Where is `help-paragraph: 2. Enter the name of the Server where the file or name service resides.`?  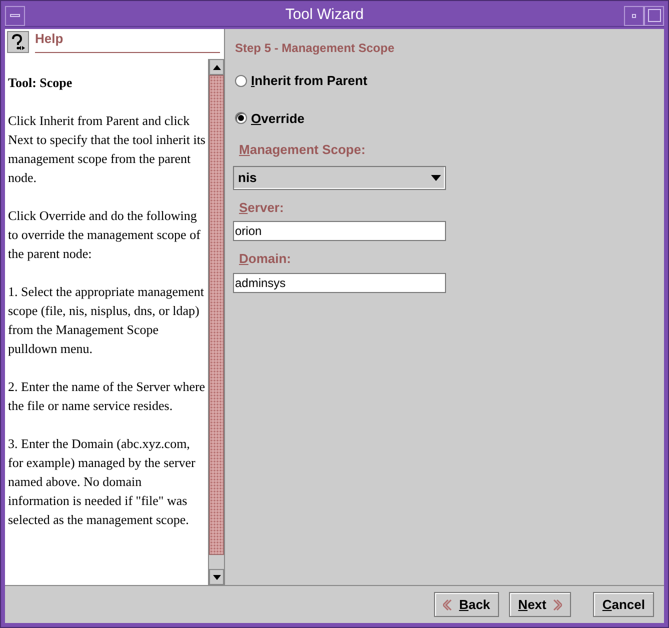
help-paragraph: 2. Enter the name of the Server where the file or name service resides. is located at coordinates (107, 396).